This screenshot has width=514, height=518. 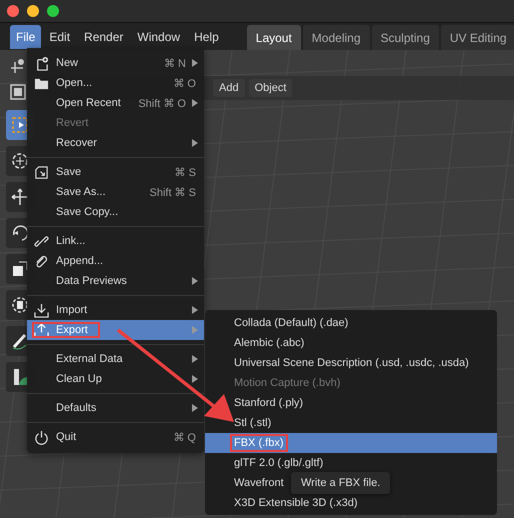 What do you see at coordinates (18, 92) in the screenshot?
I see `frame-icon` at bounding box center [18, 92].